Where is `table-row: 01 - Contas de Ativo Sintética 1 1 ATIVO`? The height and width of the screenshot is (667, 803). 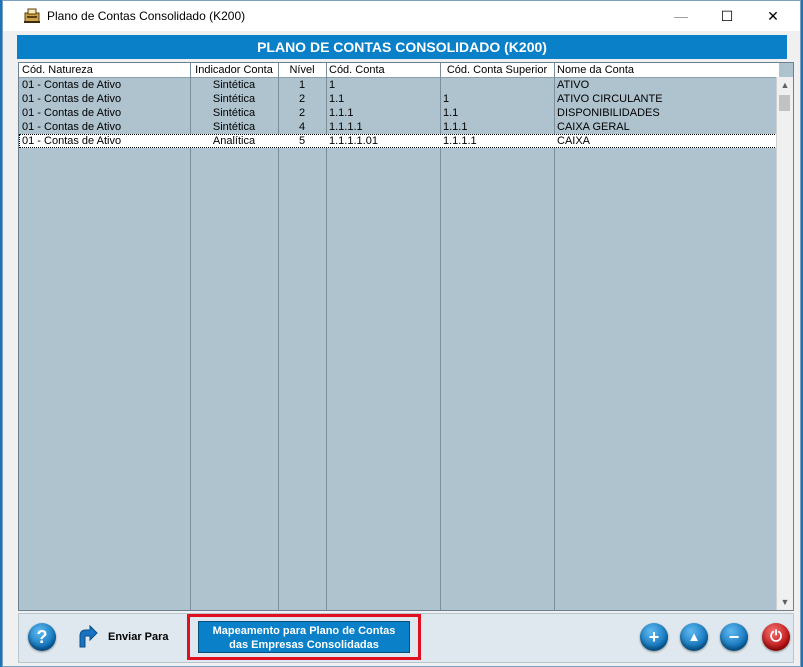 table-row: 01 - Contas de Ativo Sintética 1 1 ATIVO is located at coordinates (399, 85).